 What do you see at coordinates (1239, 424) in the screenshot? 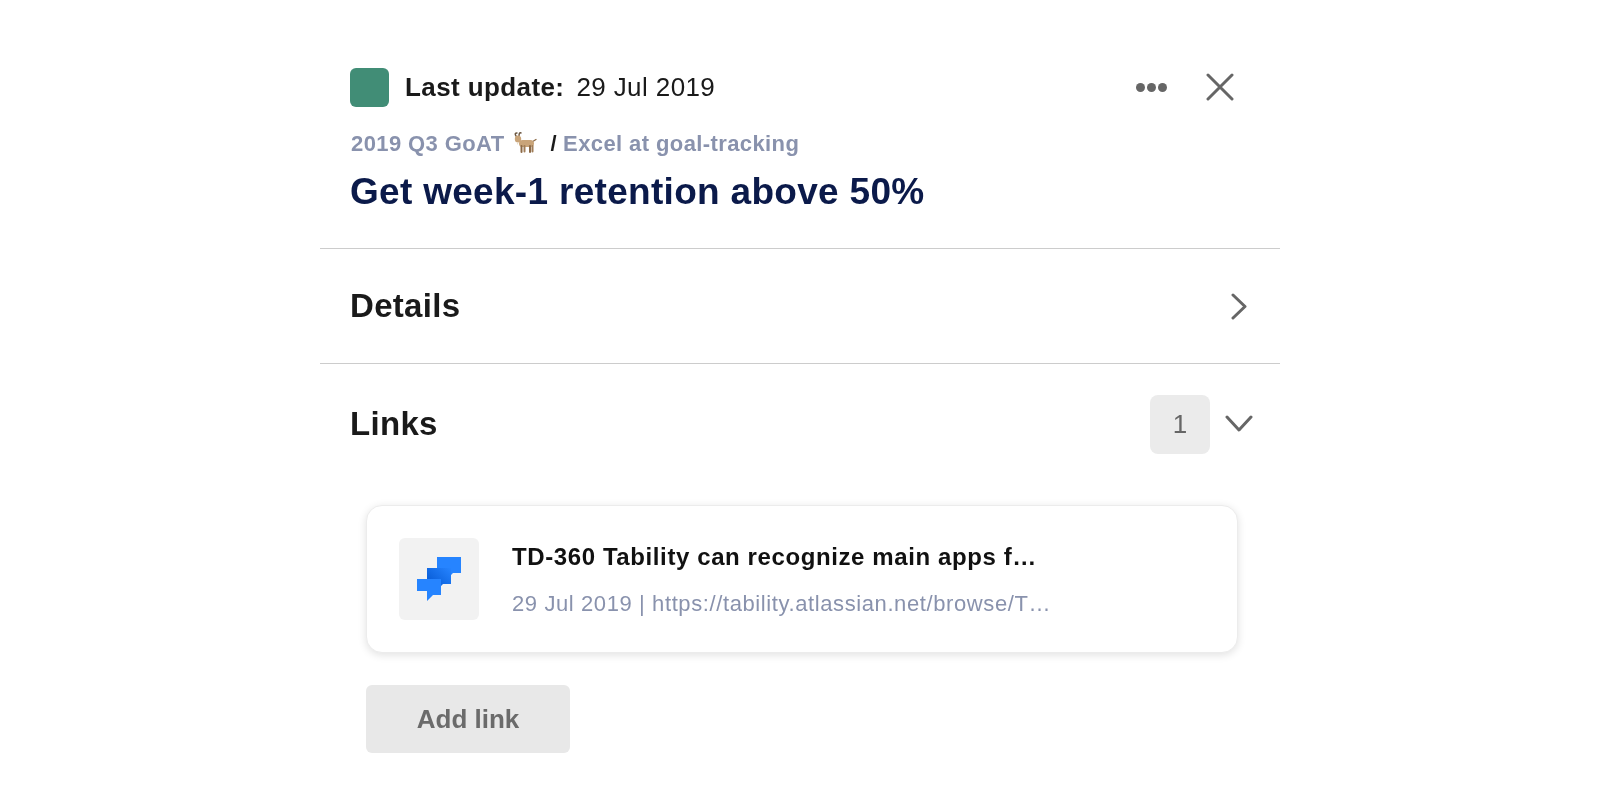
I see `chevron-down-icon` at bounding box center [1239, 424].